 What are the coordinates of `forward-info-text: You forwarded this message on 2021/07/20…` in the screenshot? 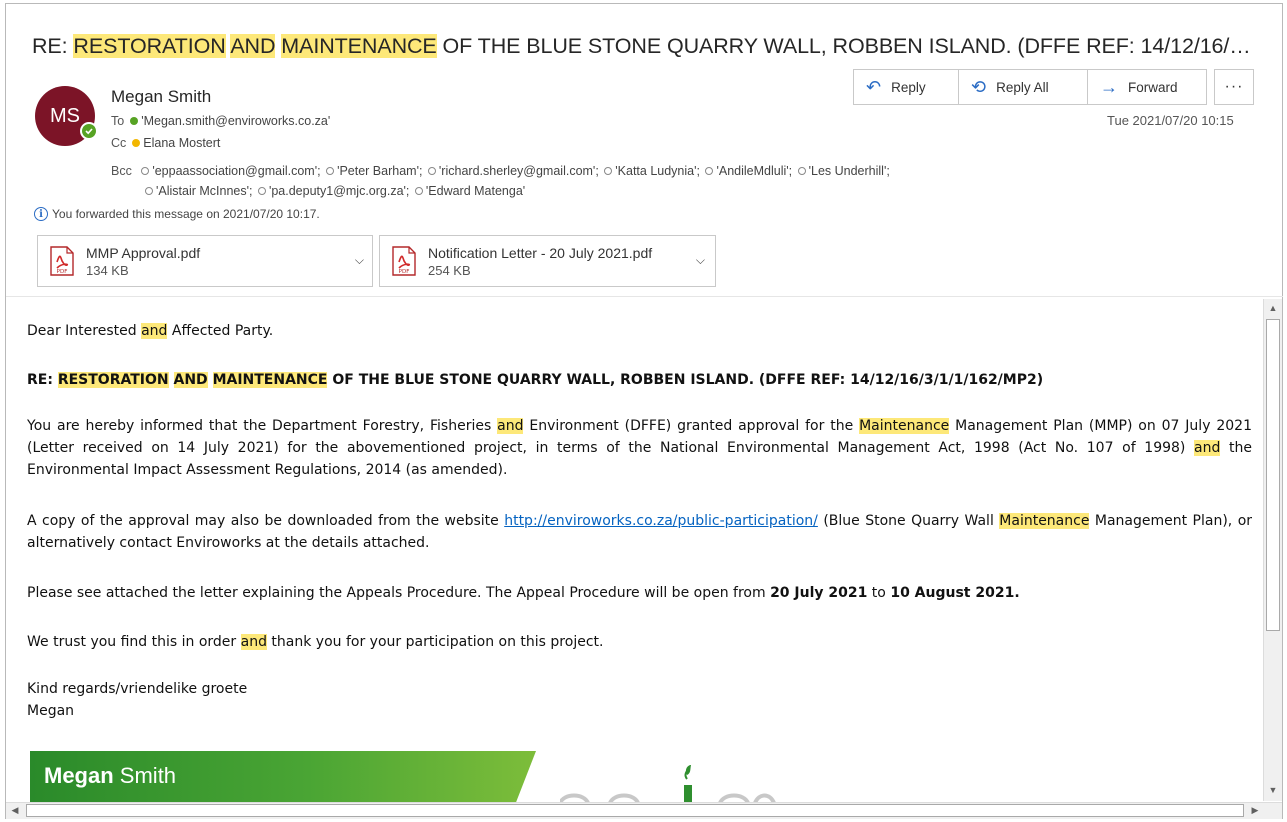 It's located at (186, 214).